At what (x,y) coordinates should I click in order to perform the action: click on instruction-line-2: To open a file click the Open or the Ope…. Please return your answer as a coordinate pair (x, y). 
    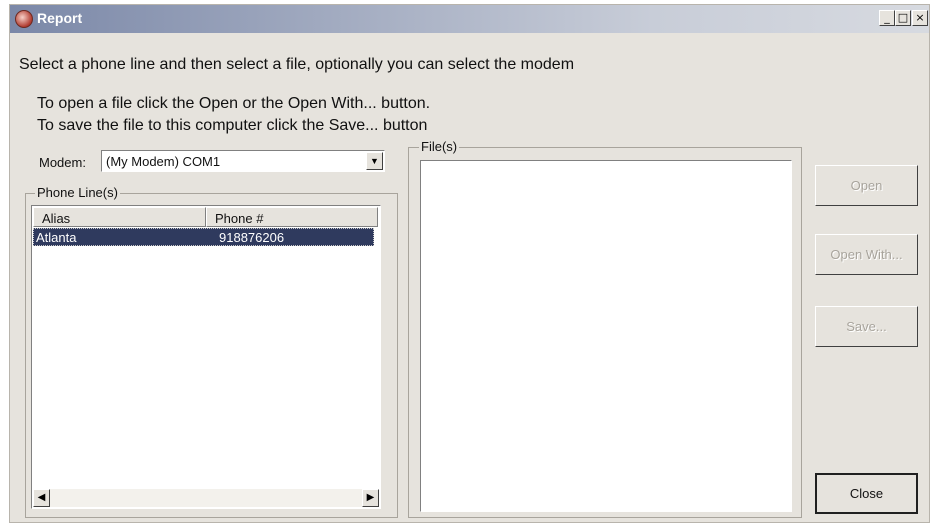
    Looking at the image, I should click on (234, 103).